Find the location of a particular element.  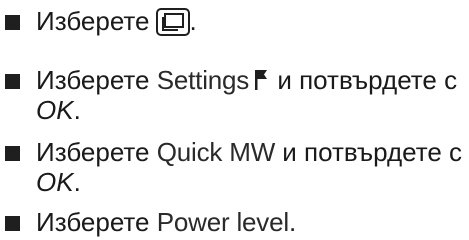

menu-term-power-level: Power level is located at coordinates (222, 222).